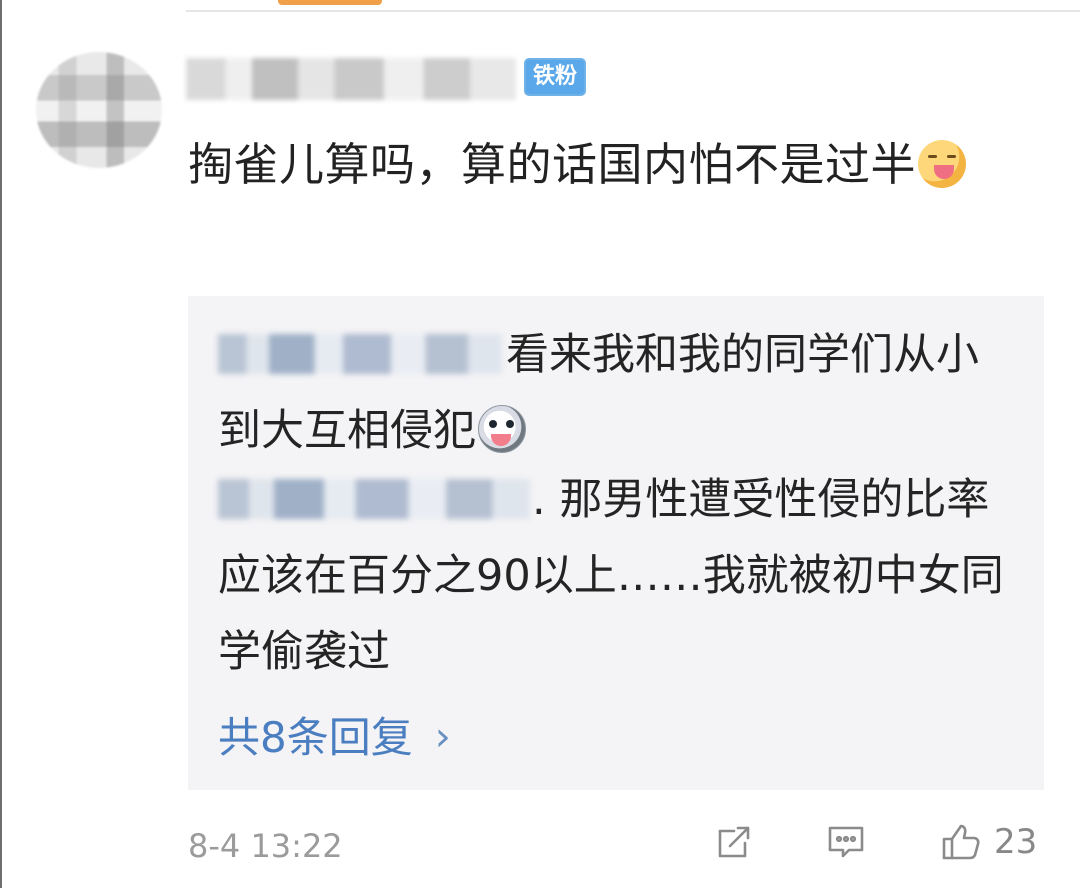  Describe the element at coordinates (330, 2) in the screenshot. I see `top-edge-highlight` at that location.